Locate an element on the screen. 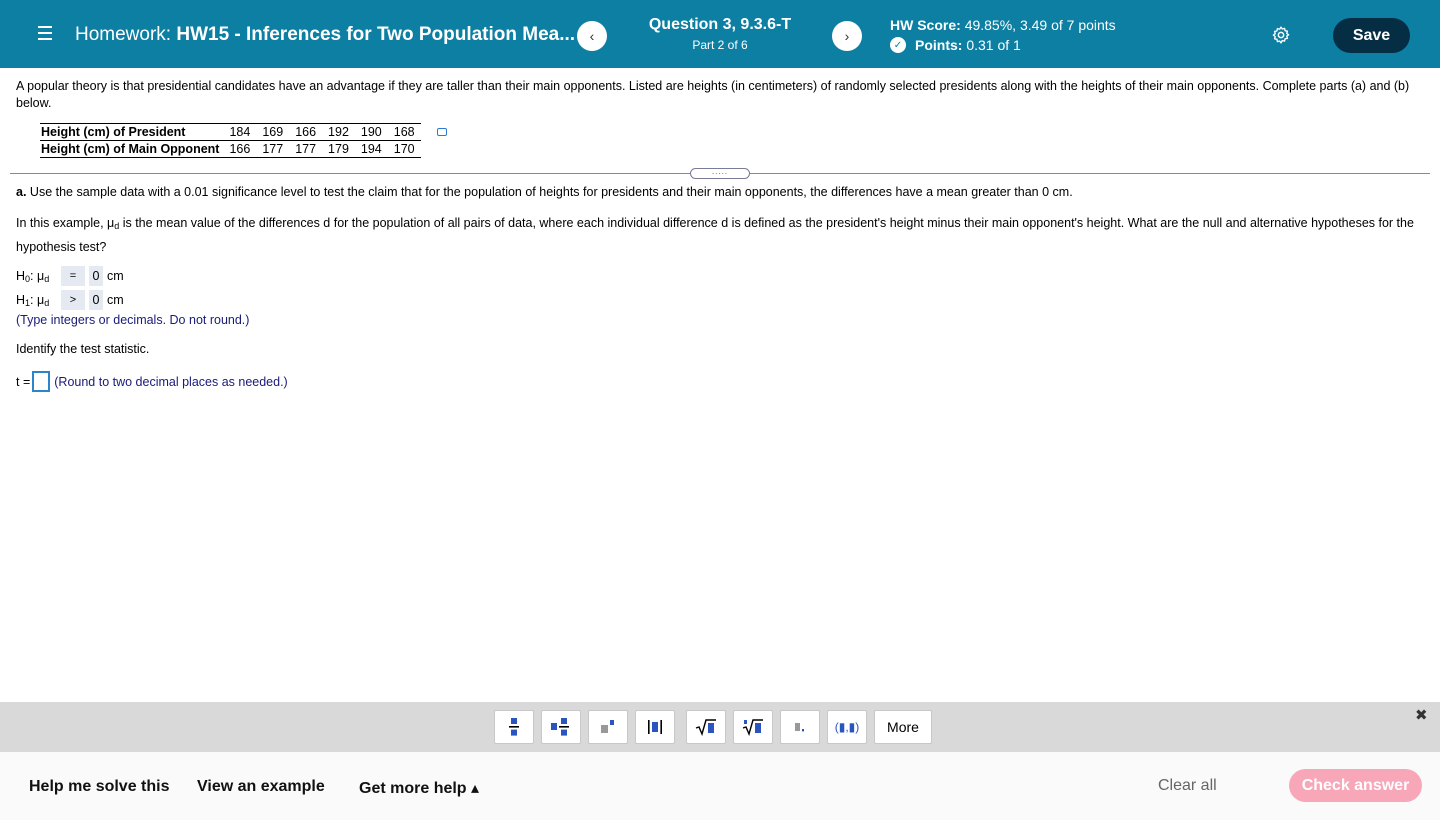 Image resolution: width=1440 pixels, height=820 pixels. chevron-left-icon: ‹ is located at coordinates (592, 36).